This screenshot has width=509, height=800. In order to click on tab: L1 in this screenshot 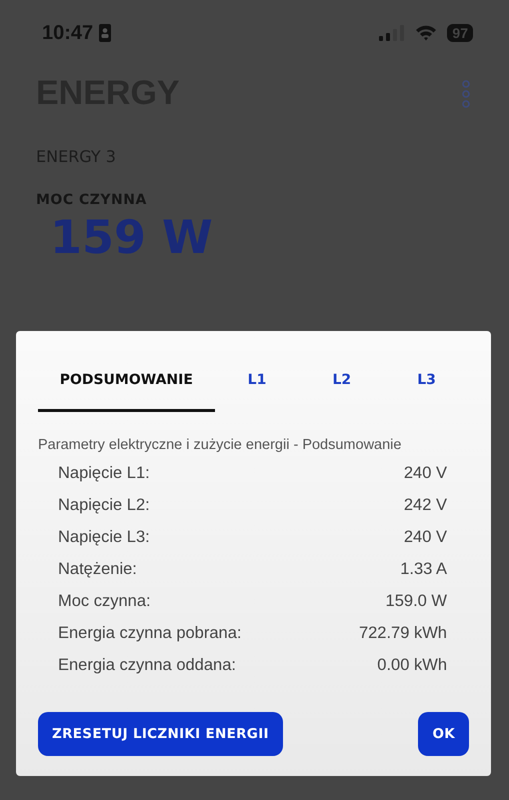, I will do `click(257, 387)`.